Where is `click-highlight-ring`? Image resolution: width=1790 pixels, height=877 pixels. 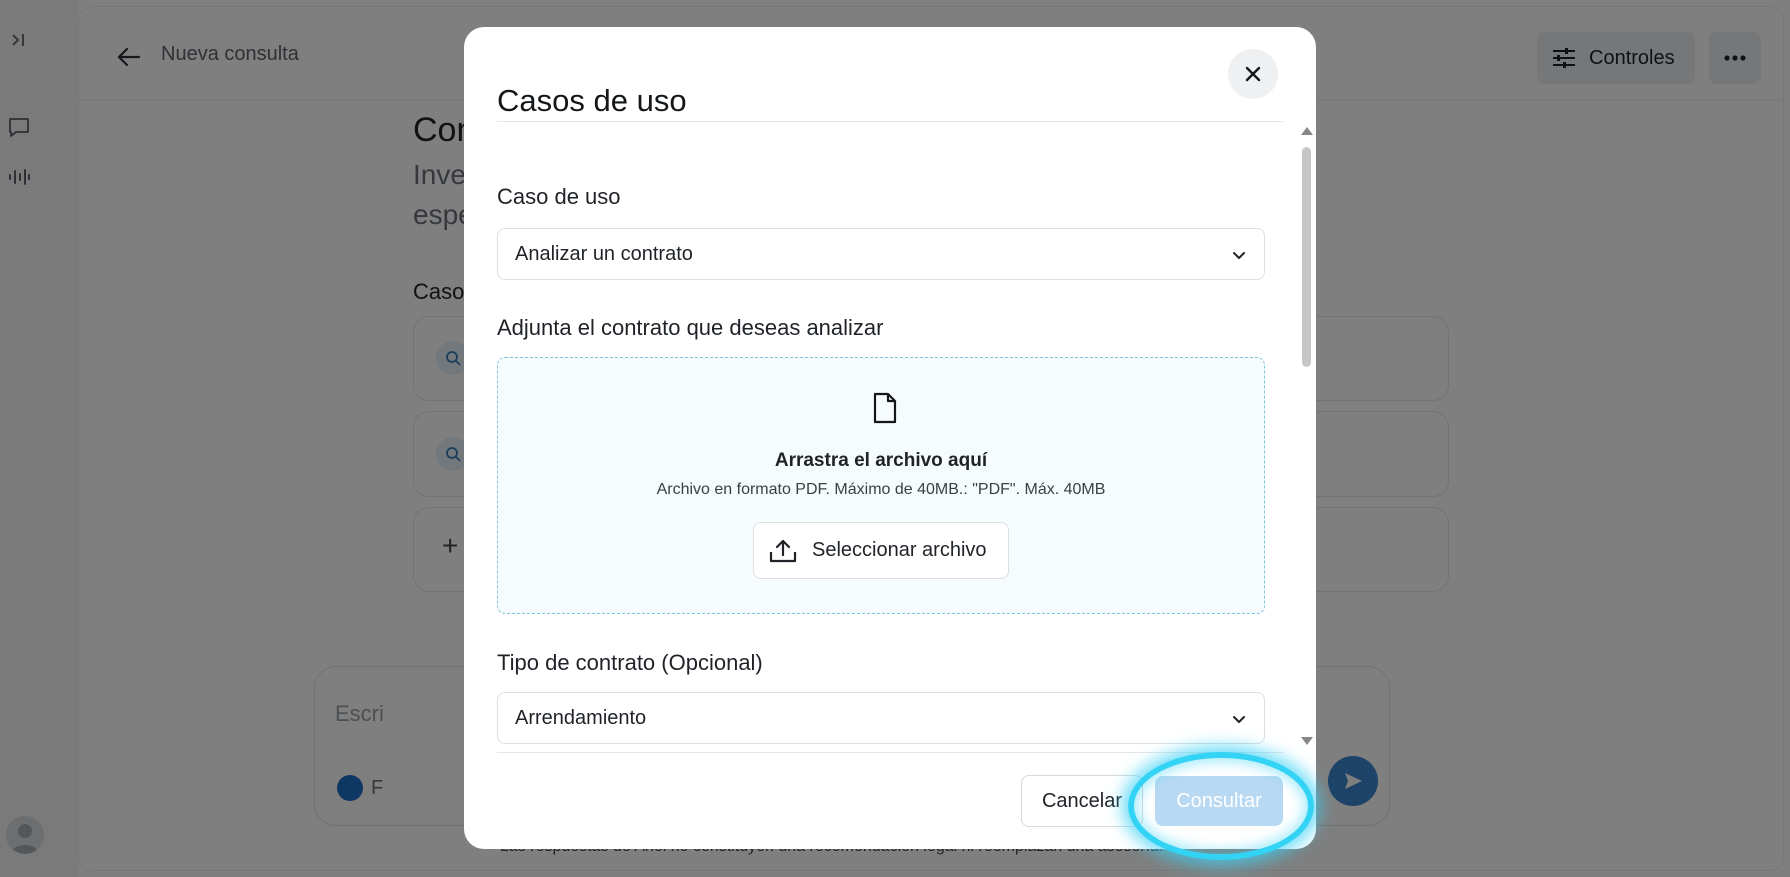 click-highlight-ring is located at coordinates (1221, 806).